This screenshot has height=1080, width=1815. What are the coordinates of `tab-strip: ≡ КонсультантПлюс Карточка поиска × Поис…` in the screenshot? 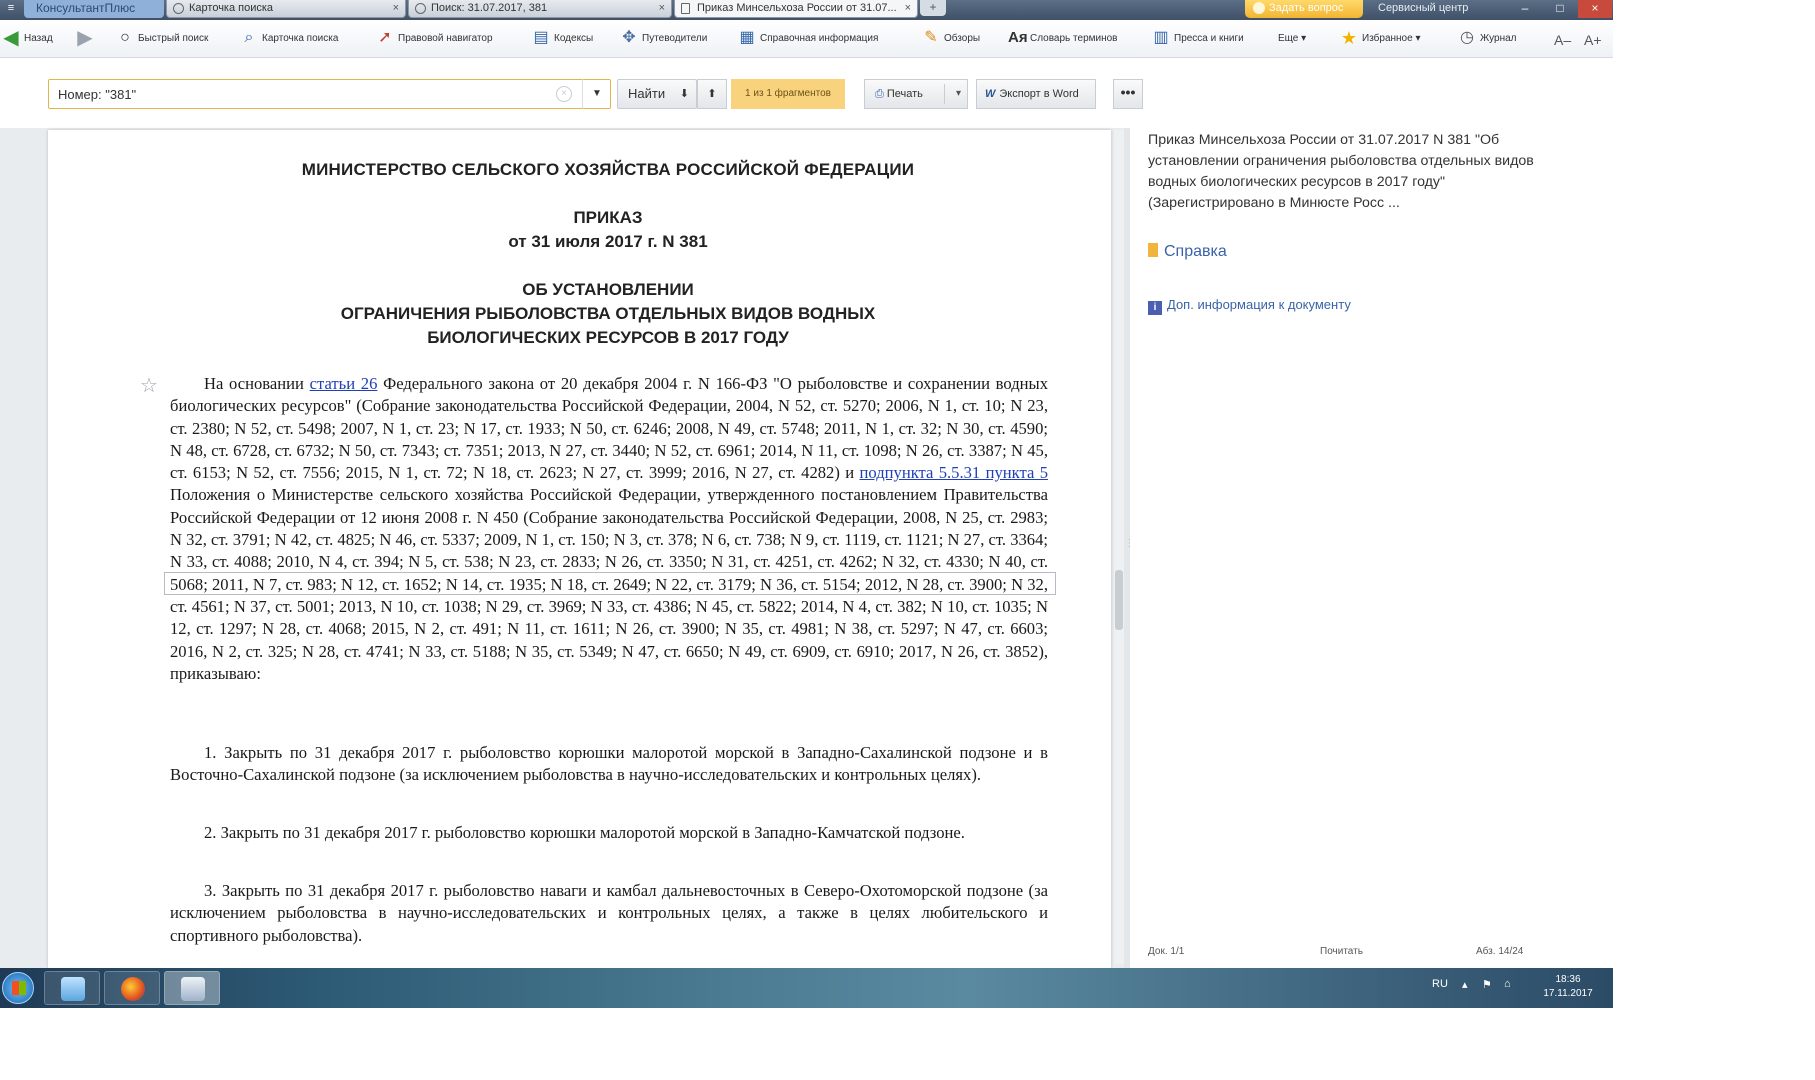 It's located at (806, 10).